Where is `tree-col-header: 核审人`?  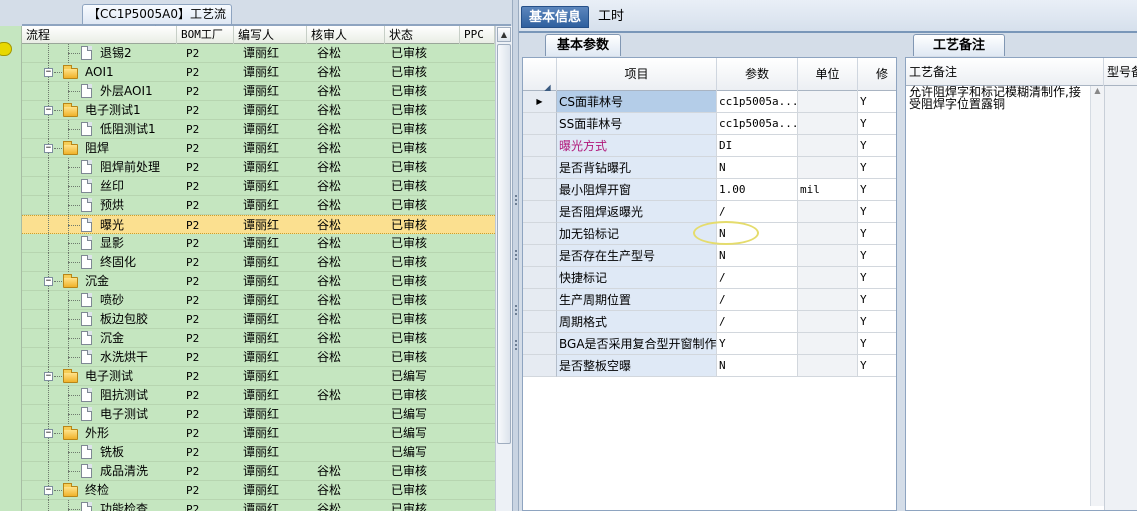
tree-col-header: 核审人 is located at coordinates (346, 35).